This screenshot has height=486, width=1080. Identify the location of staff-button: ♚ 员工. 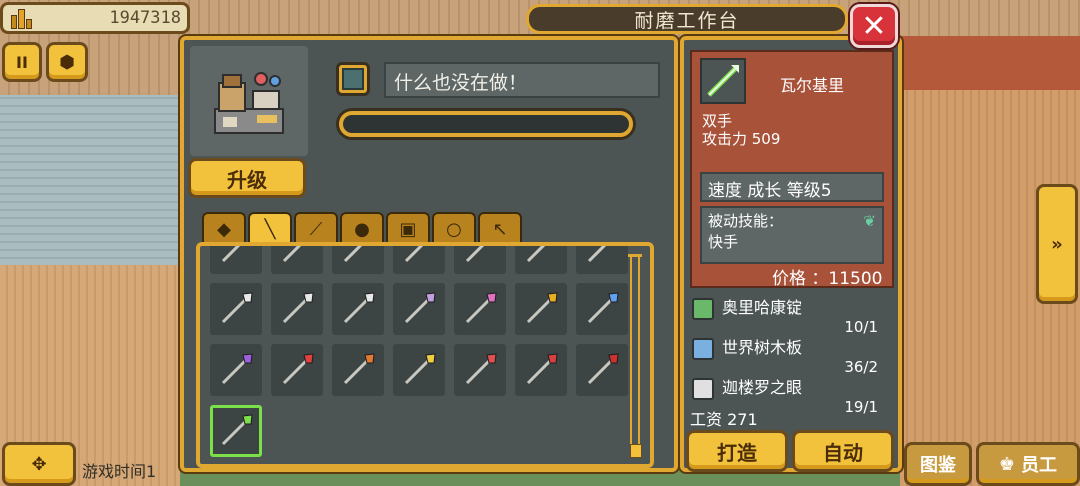
(1028, 464).